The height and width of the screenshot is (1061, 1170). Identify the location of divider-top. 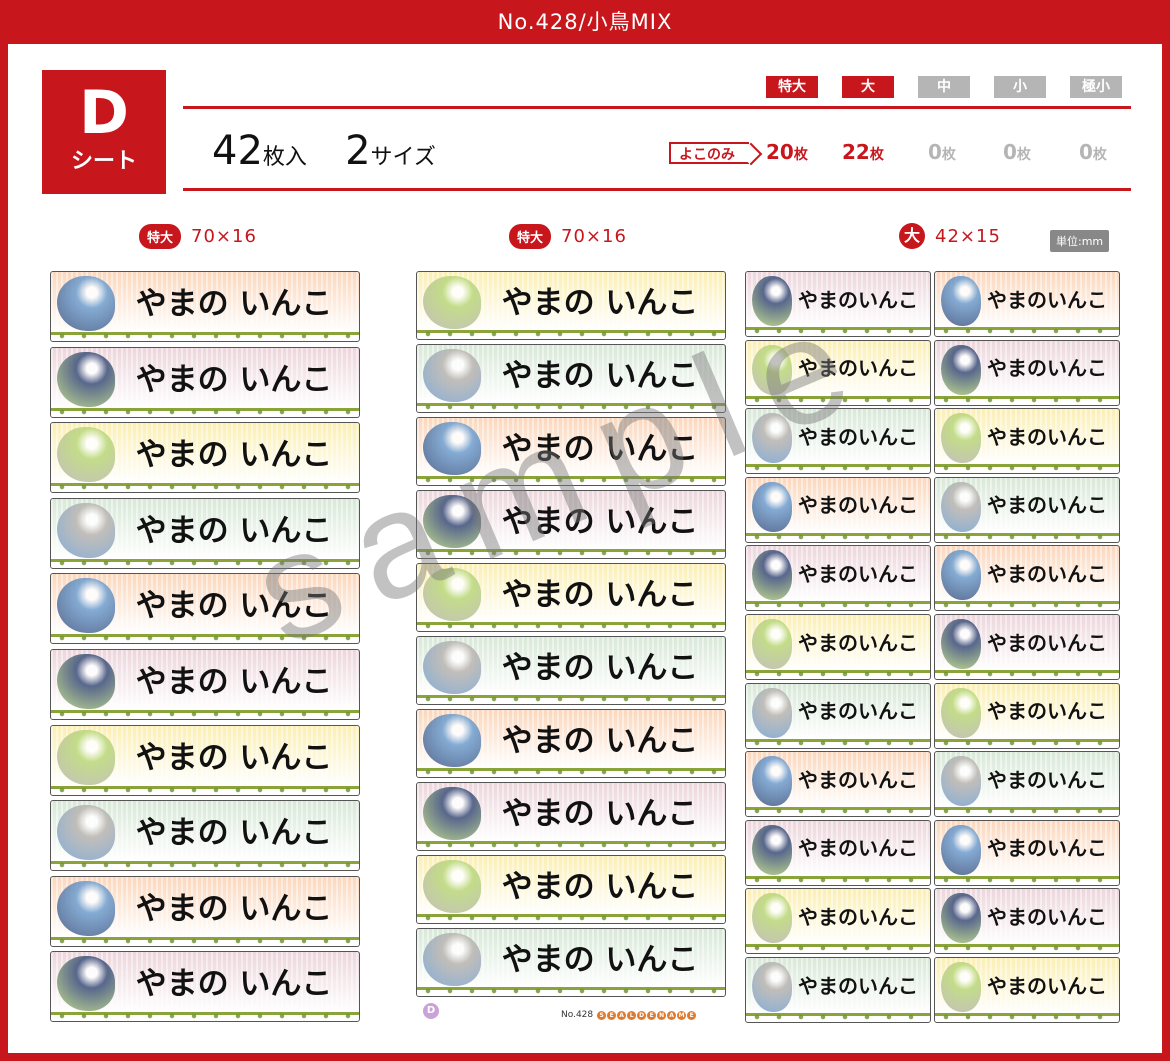
(657, 107).